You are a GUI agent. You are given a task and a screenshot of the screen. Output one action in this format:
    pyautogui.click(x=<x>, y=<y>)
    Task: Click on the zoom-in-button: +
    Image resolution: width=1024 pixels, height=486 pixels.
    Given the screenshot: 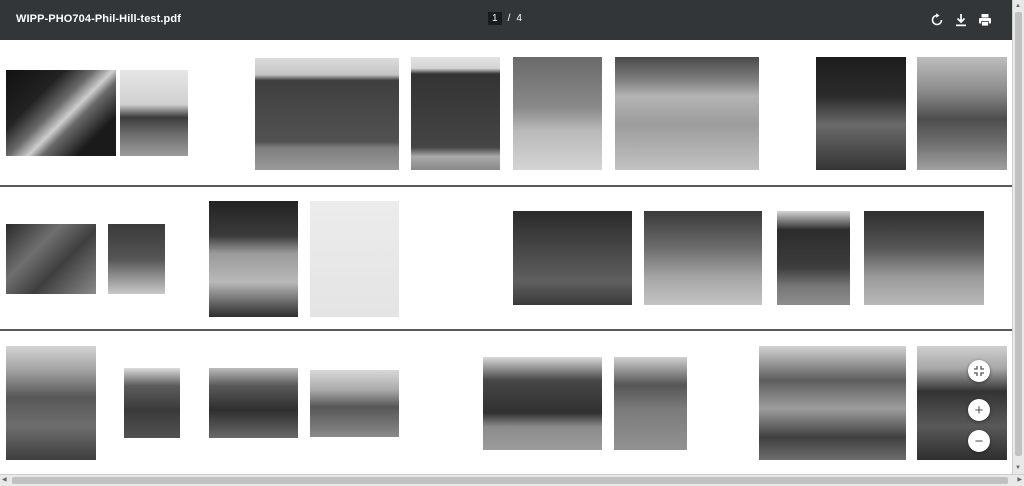 What is the action you would take?
    pyautogui.click(x=979, y=410)
    